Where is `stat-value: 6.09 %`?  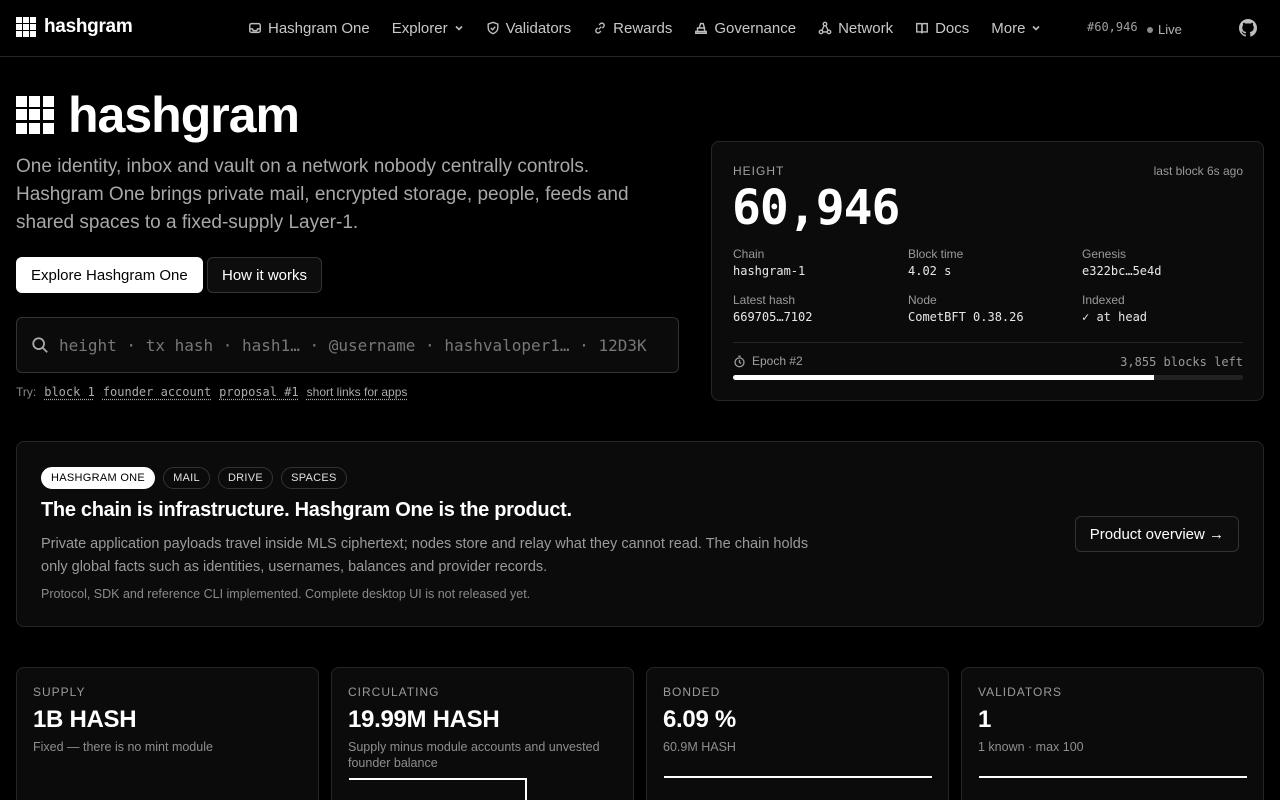
stat-value: 6.09 % is located at coordinates (699, 719).